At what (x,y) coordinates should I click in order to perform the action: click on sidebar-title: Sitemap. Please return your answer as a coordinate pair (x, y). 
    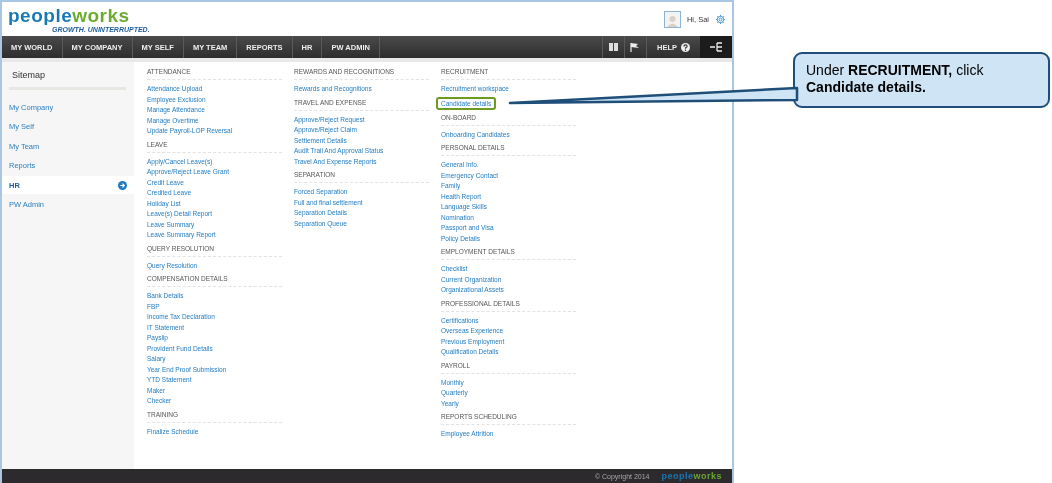
    Looking at the image, I should click on (29, 75).